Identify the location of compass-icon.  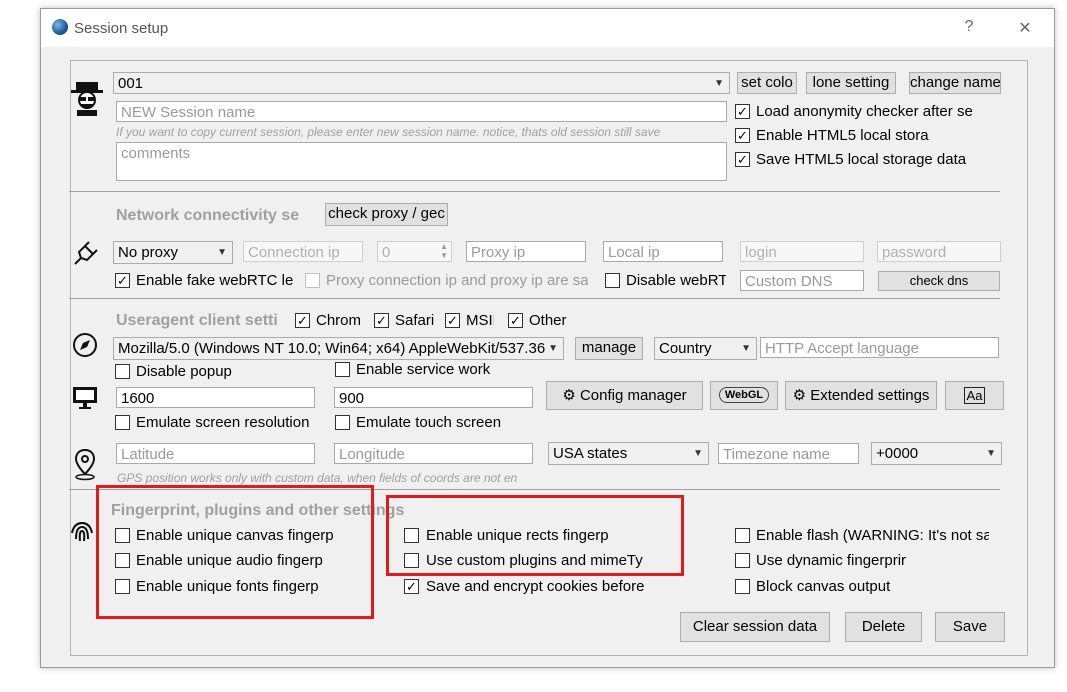
(85, 345).